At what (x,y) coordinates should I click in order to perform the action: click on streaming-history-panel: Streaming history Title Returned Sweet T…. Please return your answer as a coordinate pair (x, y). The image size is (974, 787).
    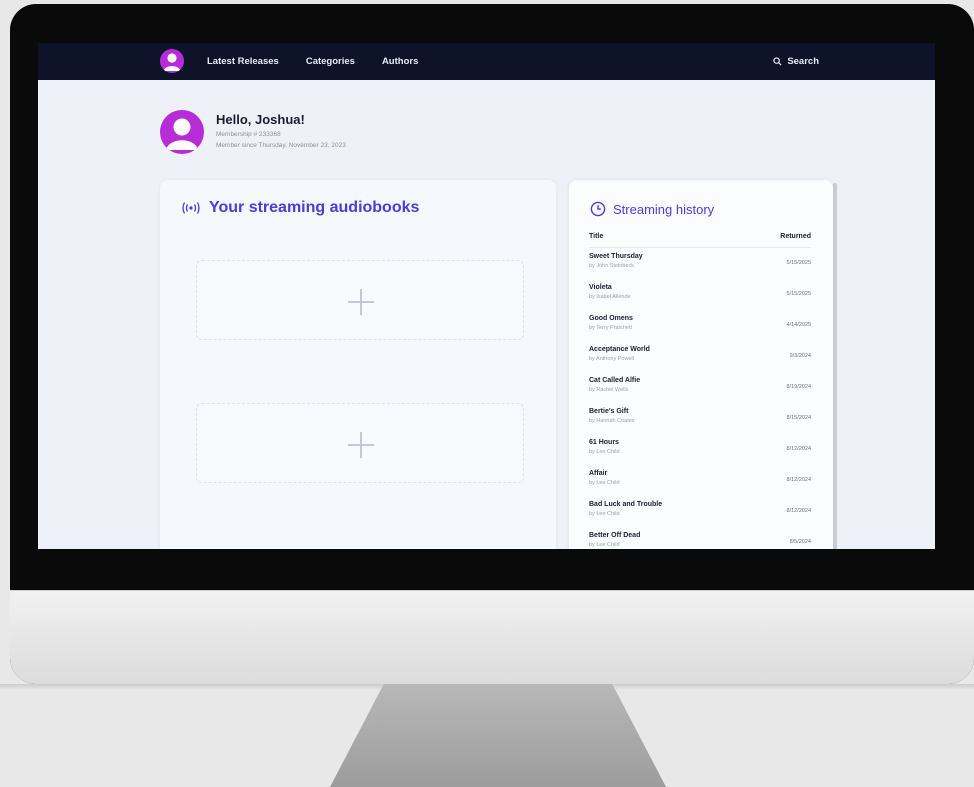
    Looking at the image, I should click on (701, 364).